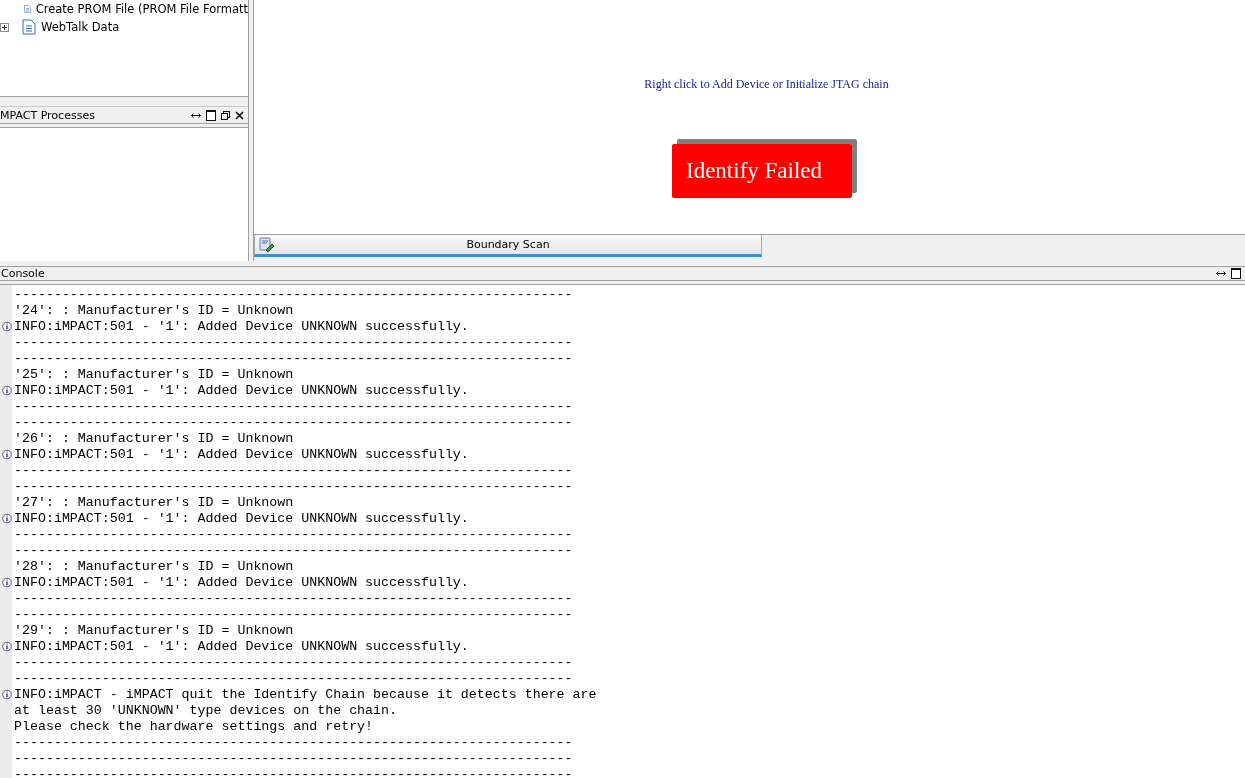 The height and width of the screenshot is (778, 1245). What do you see at coordinates (154, 438) in the screenshot?
I see `console-line: '26': : Manufacturer's ID = Unknown` at bounding box center [154, 438].